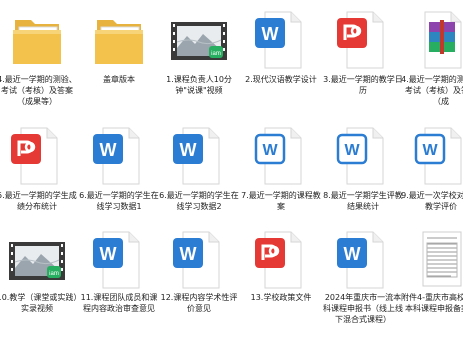 The image size is (463, 338). What do you see at coordinates (39, 303) in the screenshot?
I see `file-name: 10.教学（课堂或实践）实录视频` at bounding box center [39, 303].